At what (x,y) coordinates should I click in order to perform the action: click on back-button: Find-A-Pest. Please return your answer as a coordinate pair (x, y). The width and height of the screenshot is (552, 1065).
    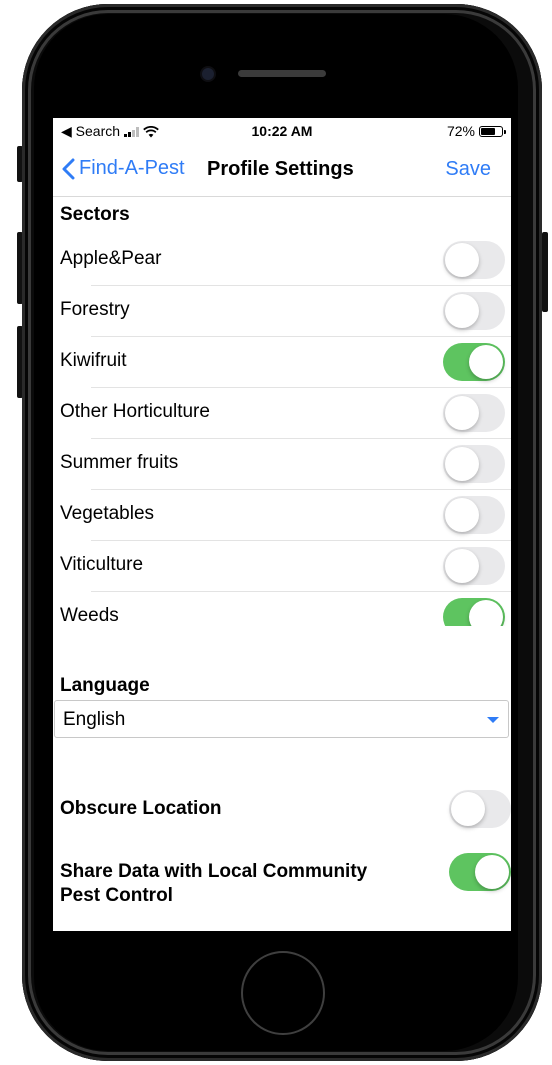
    Looking at the image, I should click on (123, 168).